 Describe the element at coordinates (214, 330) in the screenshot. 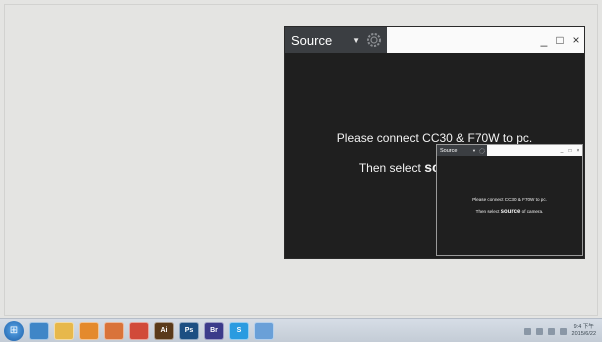

I see `bridge-icon: Br` at that location.